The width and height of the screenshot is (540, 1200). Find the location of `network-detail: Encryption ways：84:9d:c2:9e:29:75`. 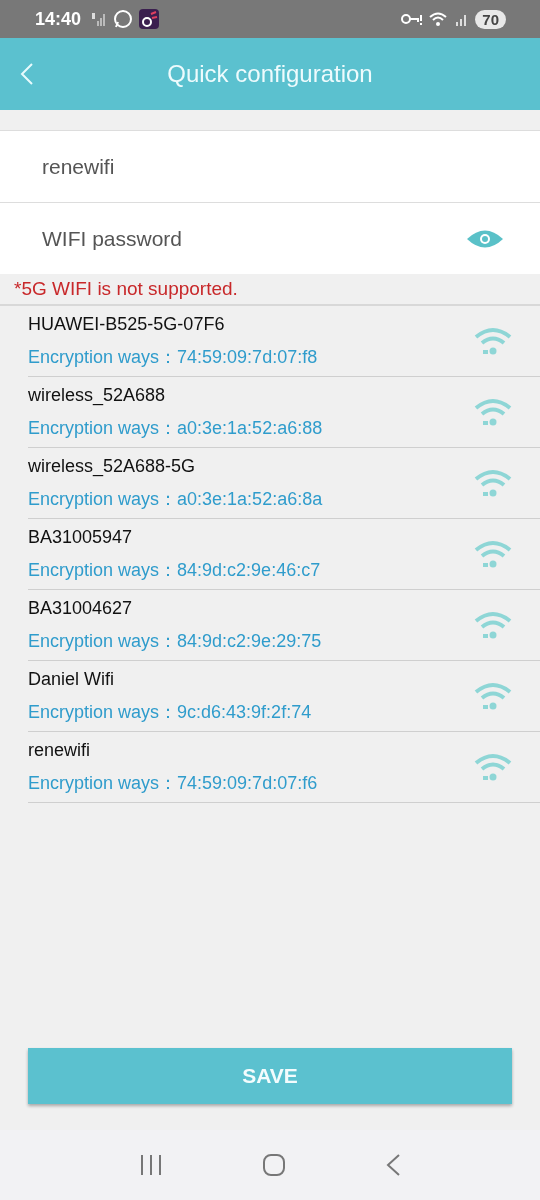

network-detail: Encryption ways：84:9d:c2:9e:29:75 is located at coordinates (175, 641).